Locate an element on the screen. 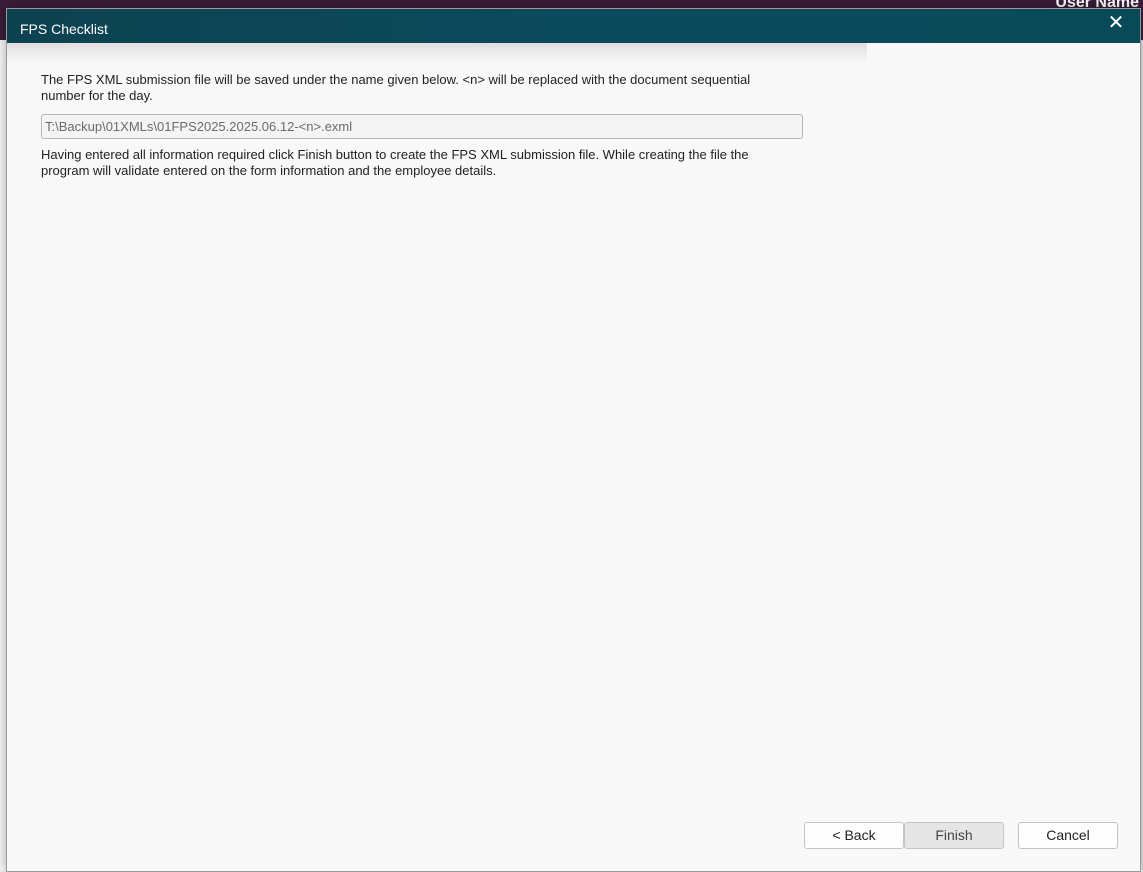 The height and width of the screenshot is (872, 1143). file-name-field is located at coordinates (422, 126).